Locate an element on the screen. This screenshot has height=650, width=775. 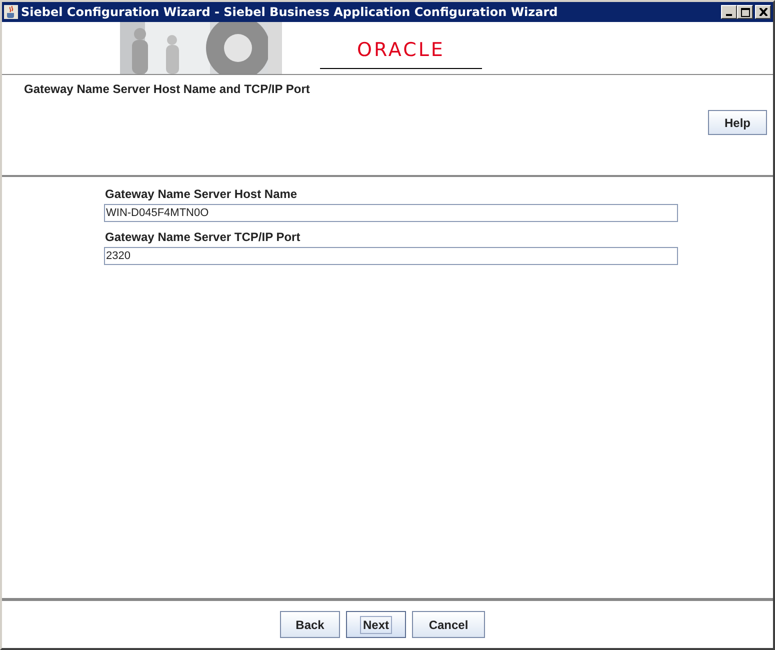
close-button is located at coordinates (763, 12).